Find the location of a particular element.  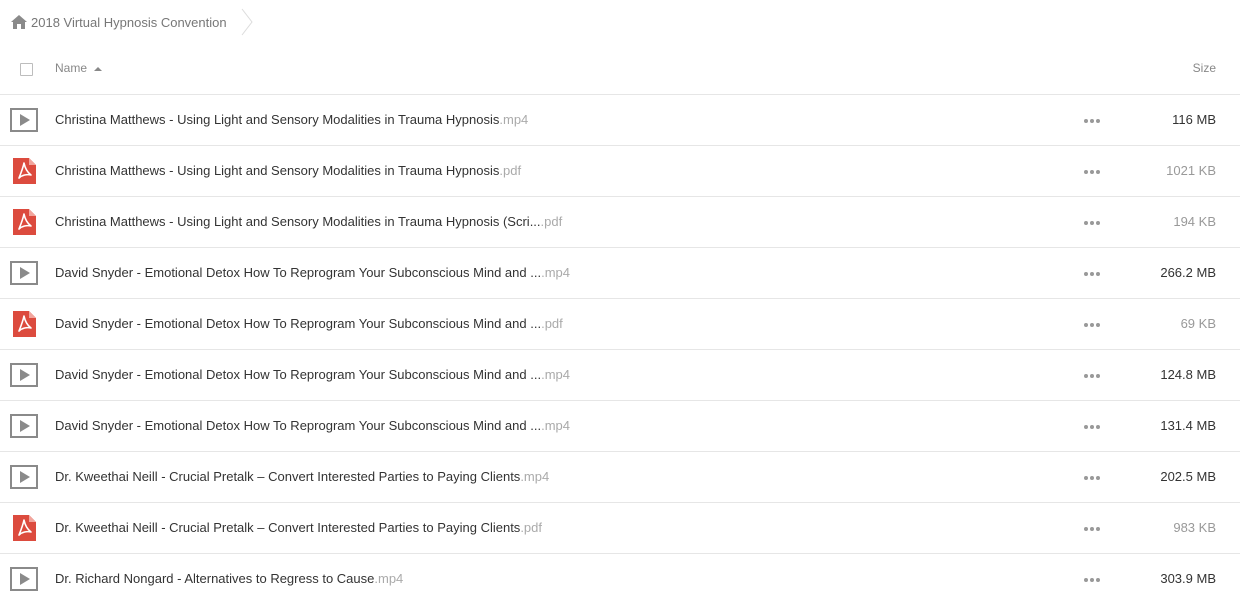

home-icon is located at coordinates (19, 22).